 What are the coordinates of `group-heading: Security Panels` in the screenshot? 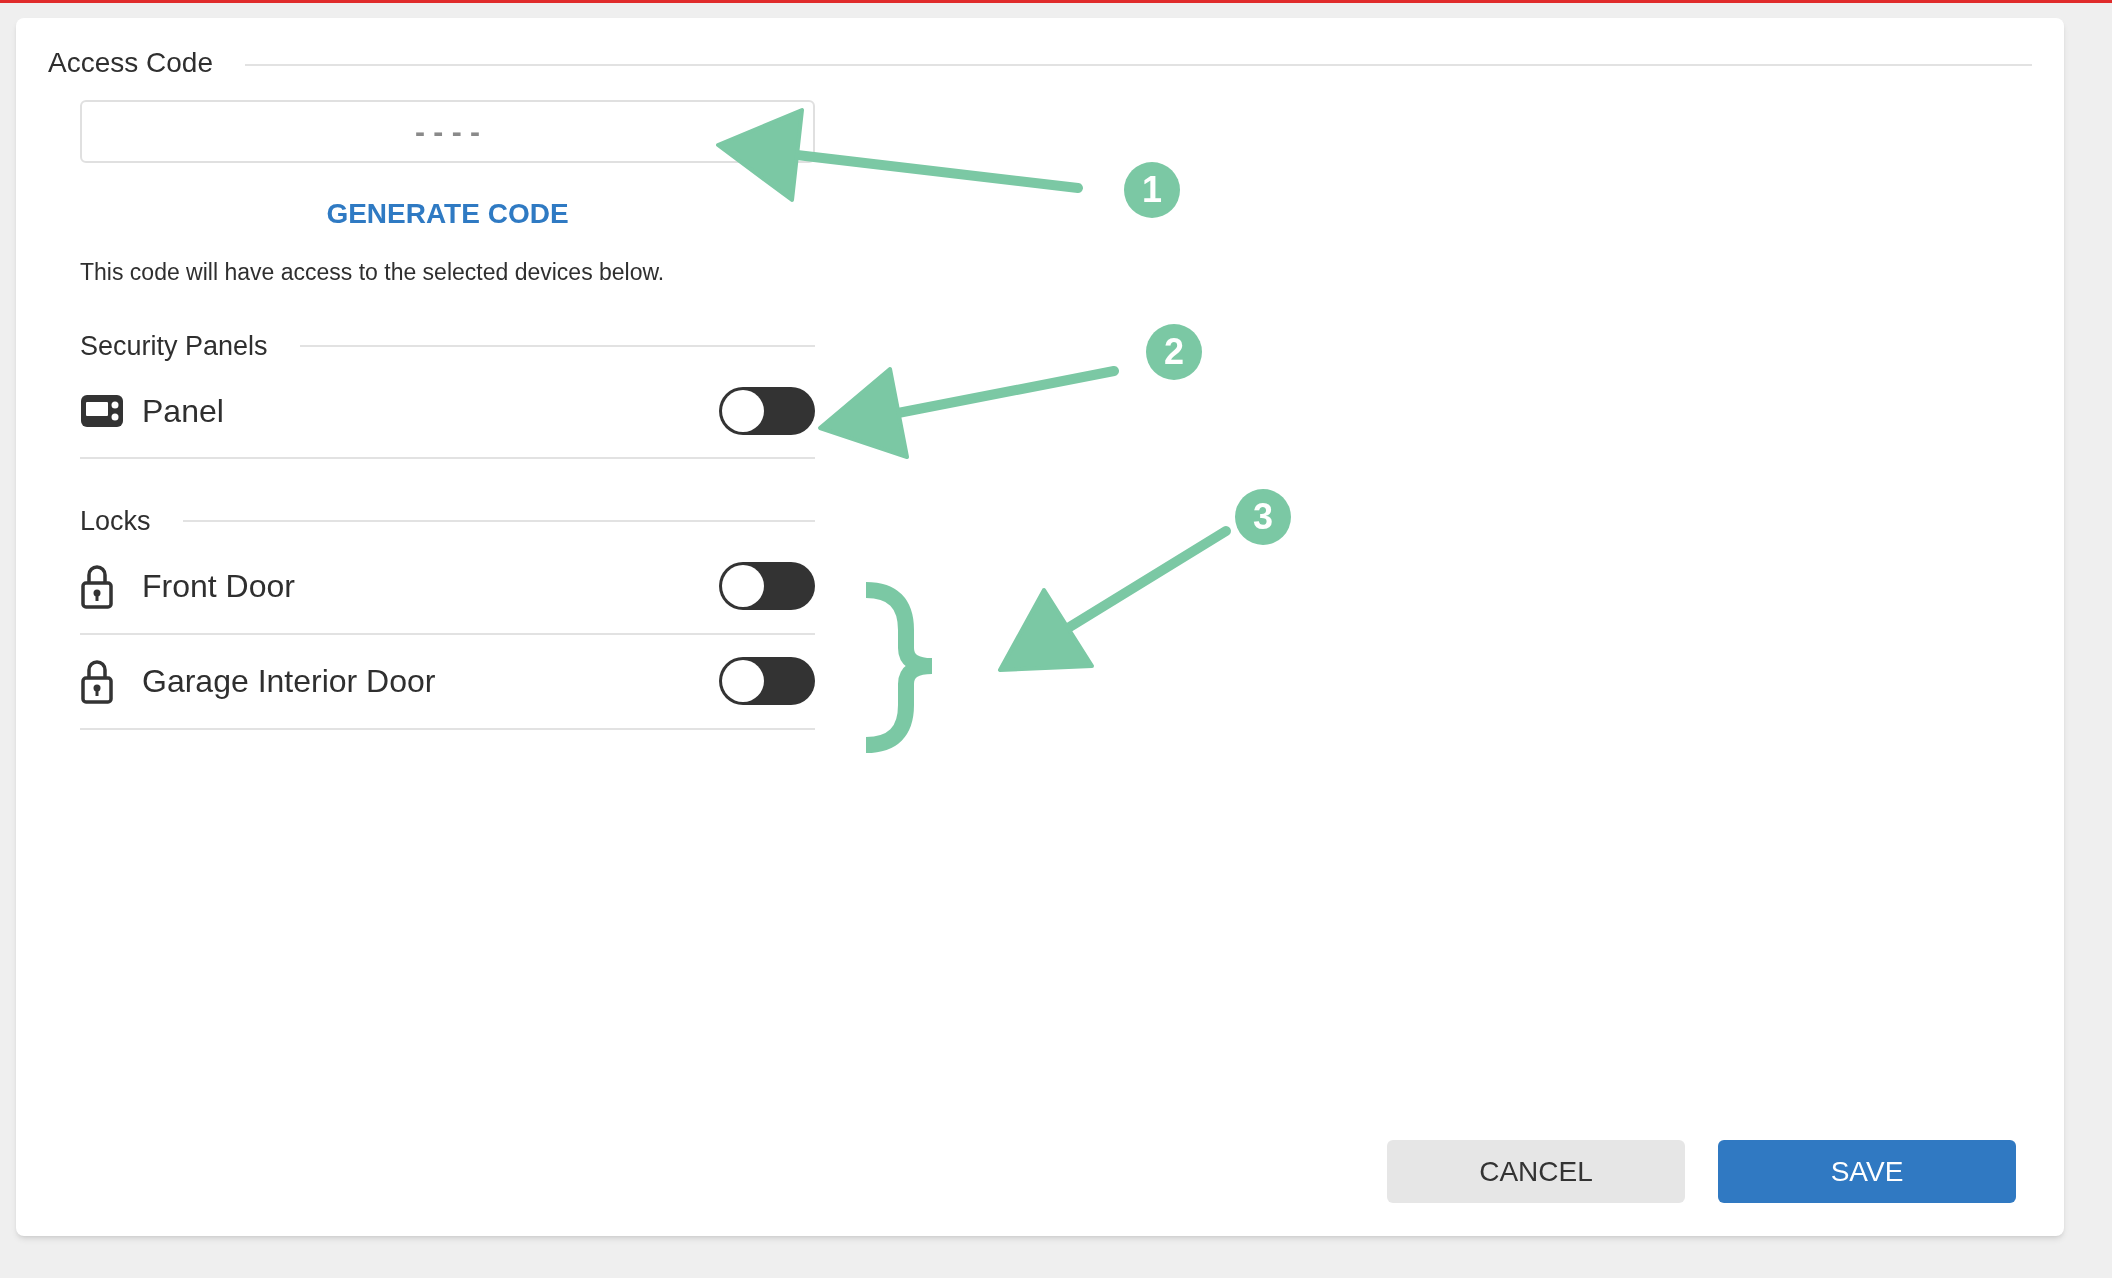 It's located at (174, 346).